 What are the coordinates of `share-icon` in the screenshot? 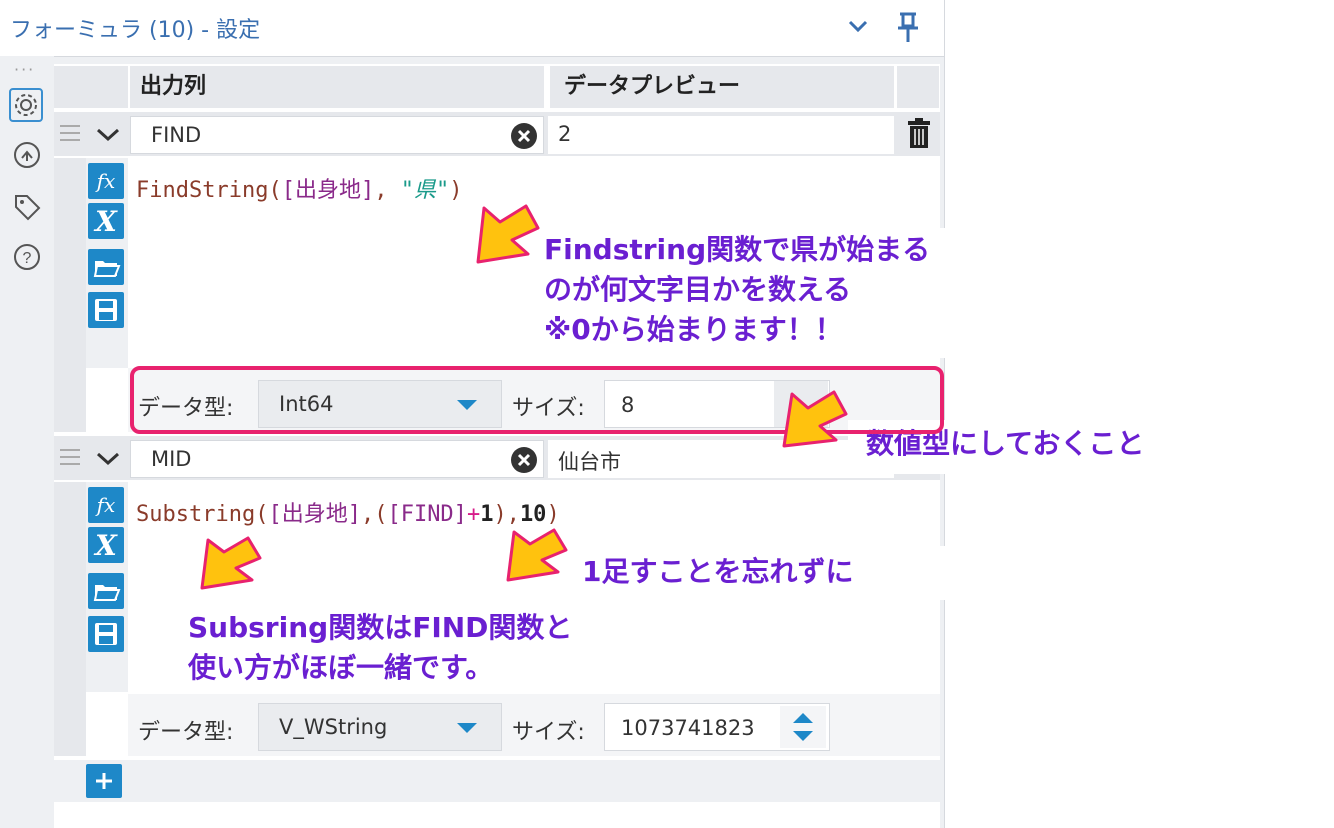 It's located at (27, 155).